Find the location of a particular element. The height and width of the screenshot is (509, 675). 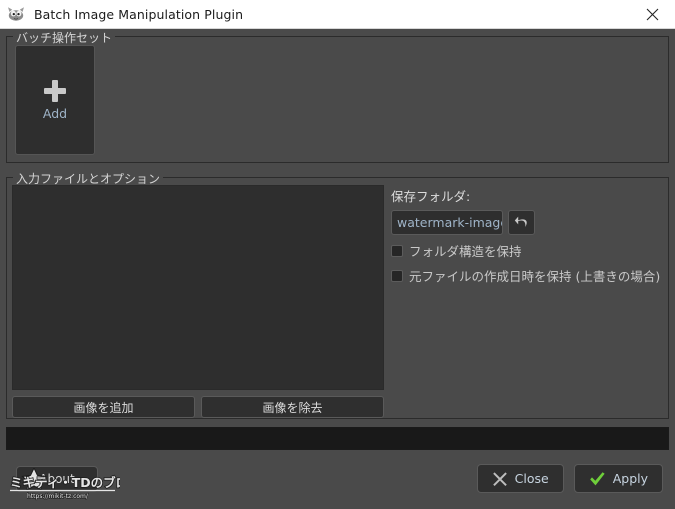

plus-icon is located at coordinates (55, 90).